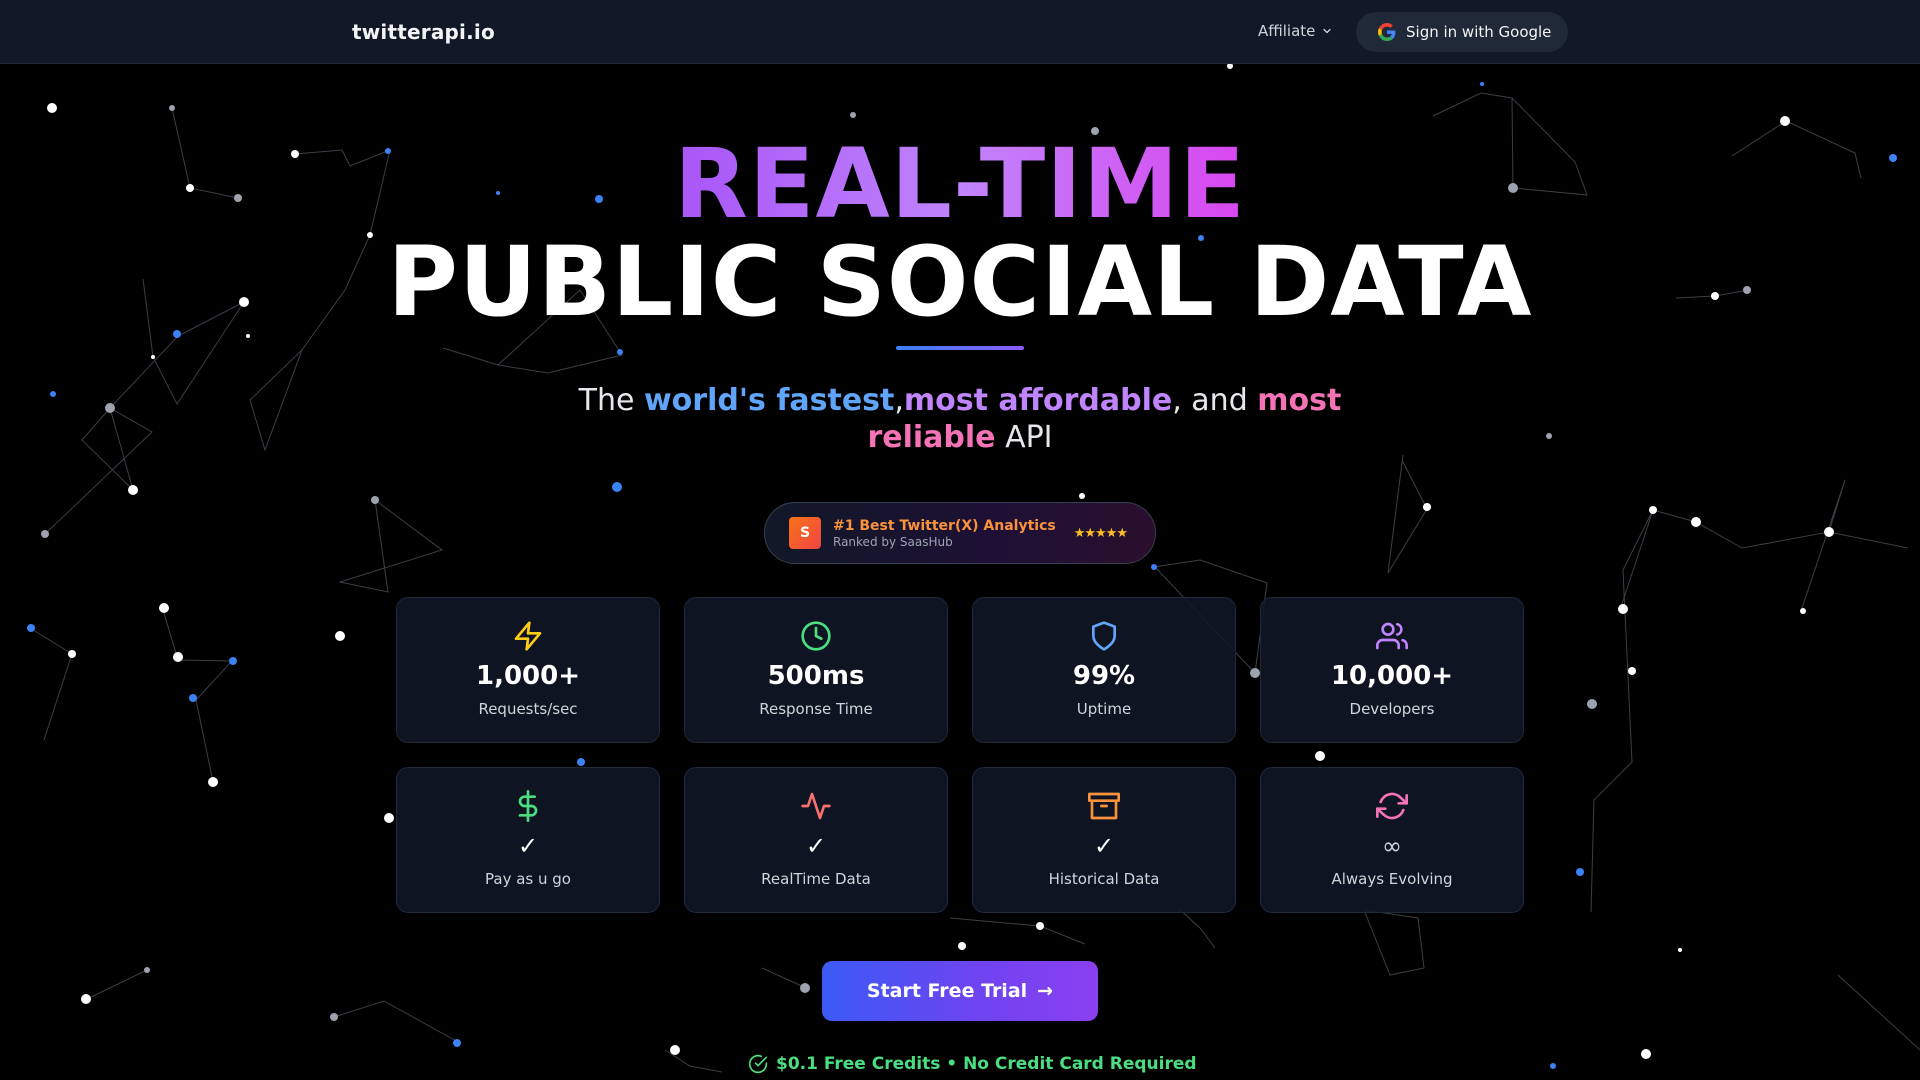  What do you see at coordinates (1104, 676) in the screenshot?
I see `stat-value: 99%` at bounding box center [1104, 676].